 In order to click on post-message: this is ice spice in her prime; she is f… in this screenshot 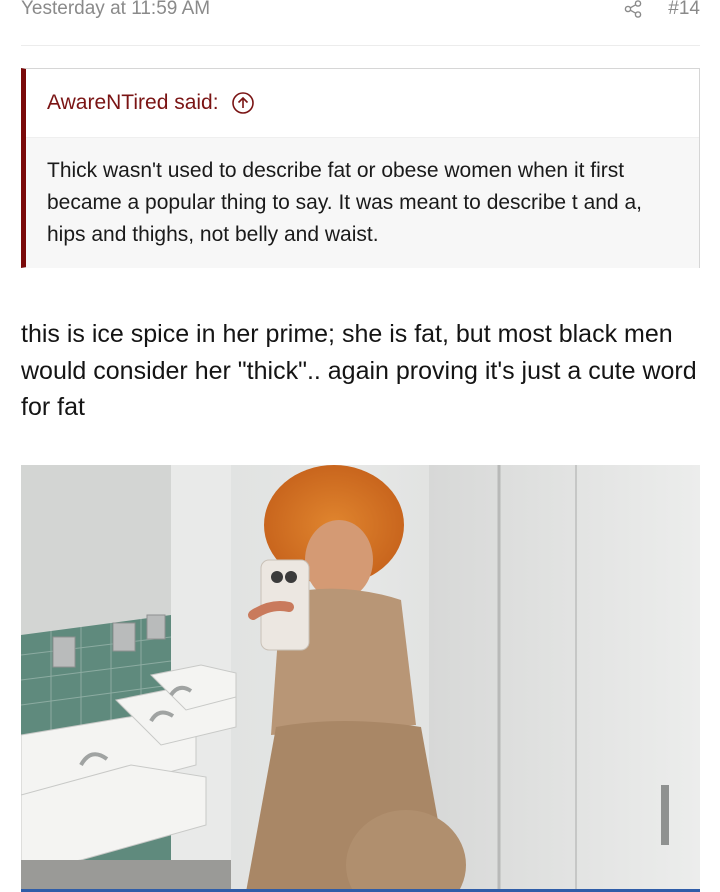, I will do `click(359, 370)`.